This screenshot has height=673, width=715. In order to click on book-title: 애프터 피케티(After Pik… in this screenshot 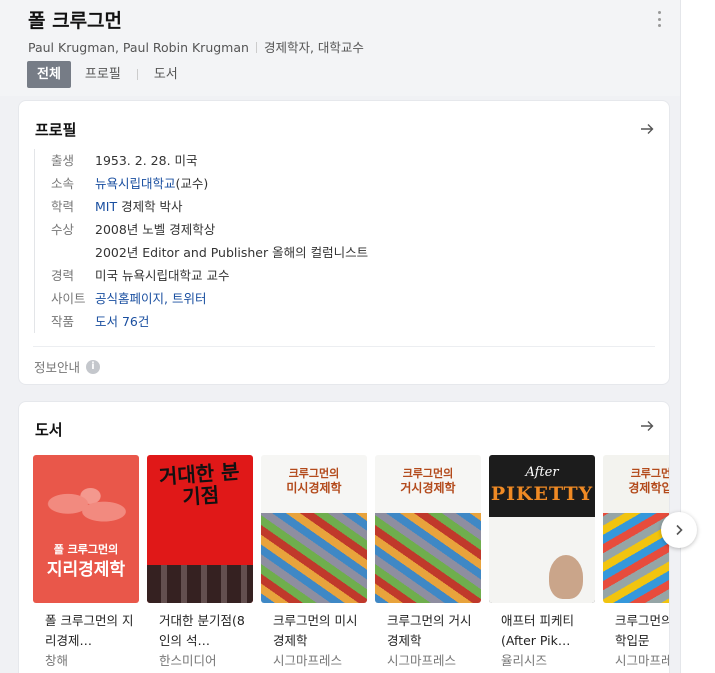, I will do `click(542, 631)`.